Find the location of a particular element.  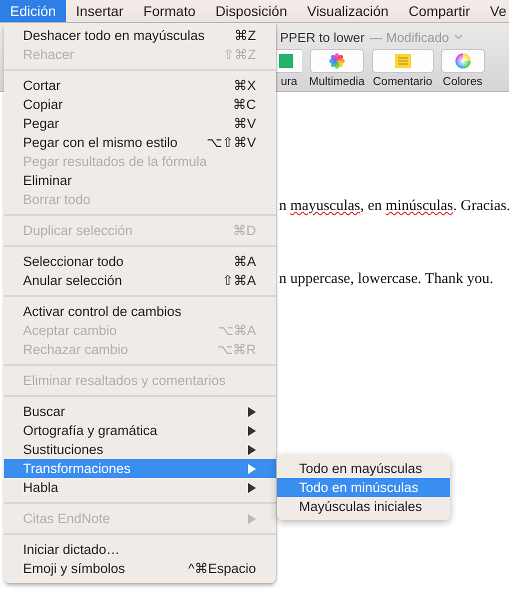

menu-item: Cortar ⌘X is located at coordinates (140, 85).